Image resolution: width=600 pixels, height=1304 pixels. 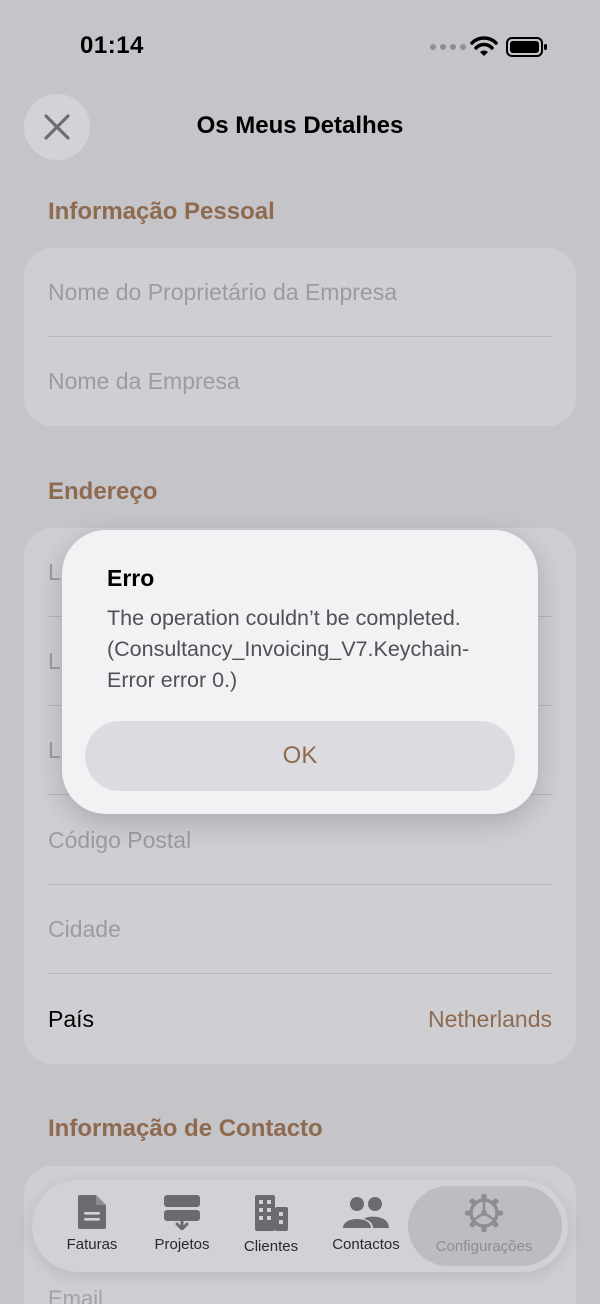 I want to click on building-icon, so click(x=271, y=1213).